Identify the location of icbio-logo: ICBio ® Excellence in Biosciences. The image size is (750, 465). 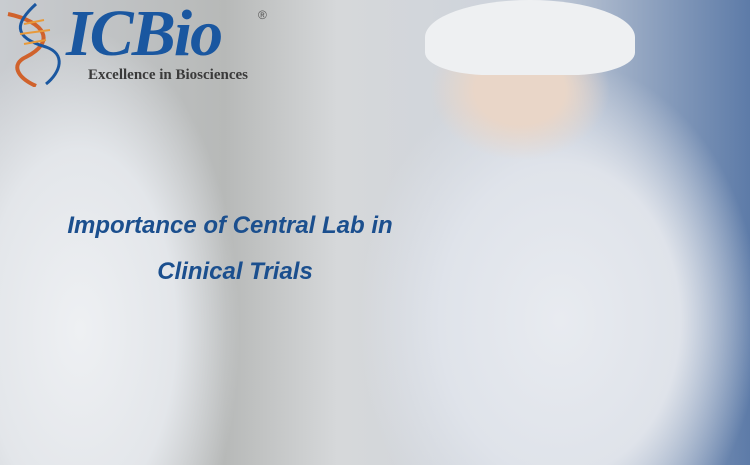
(141, 43).